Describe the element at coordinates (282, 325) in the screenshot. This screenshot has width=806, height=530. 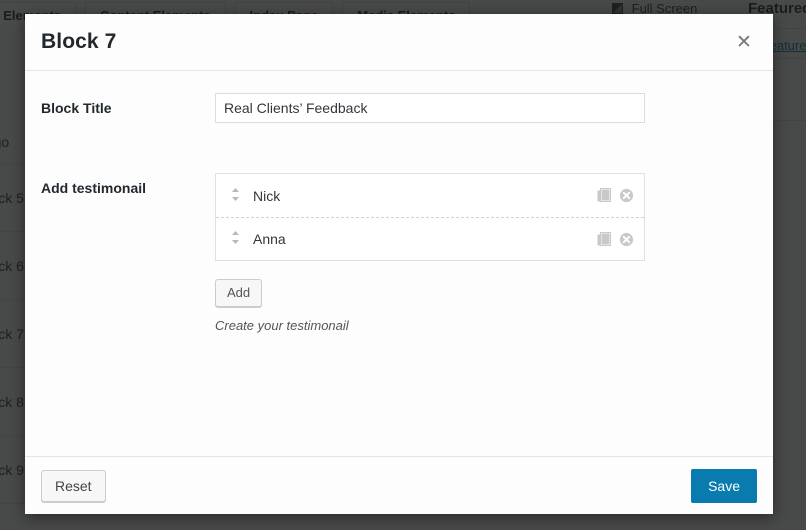
I see `testimonial-hint: Create your testimonail` at that location.